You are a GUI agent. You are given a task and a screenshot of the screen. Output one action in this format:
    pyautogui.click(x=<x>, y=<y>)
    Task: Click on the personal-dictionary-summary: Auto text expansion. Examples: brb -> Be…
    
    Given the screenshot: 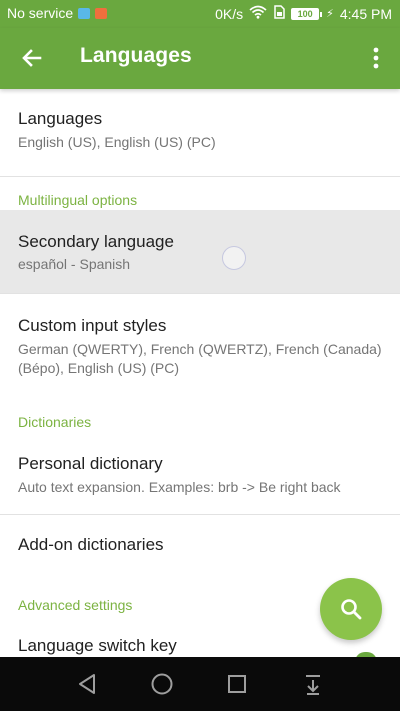 What is the action you would take?
    pyautogui.click(x=179, y=487)
    